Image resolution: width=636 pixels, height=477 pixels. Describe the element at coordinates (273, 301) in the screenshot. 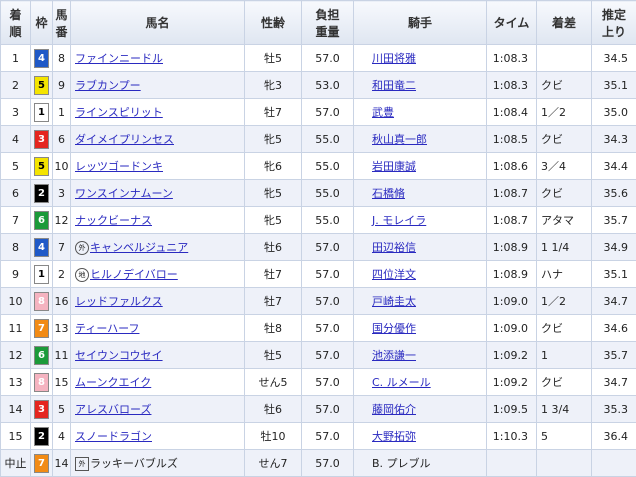

I see `sexage-cell: 牡7` at that location.